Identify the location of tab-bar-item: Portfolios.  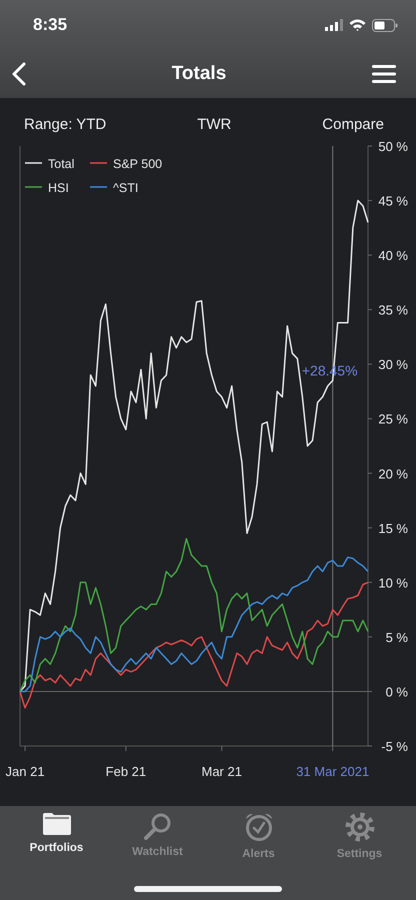
(57, 833).